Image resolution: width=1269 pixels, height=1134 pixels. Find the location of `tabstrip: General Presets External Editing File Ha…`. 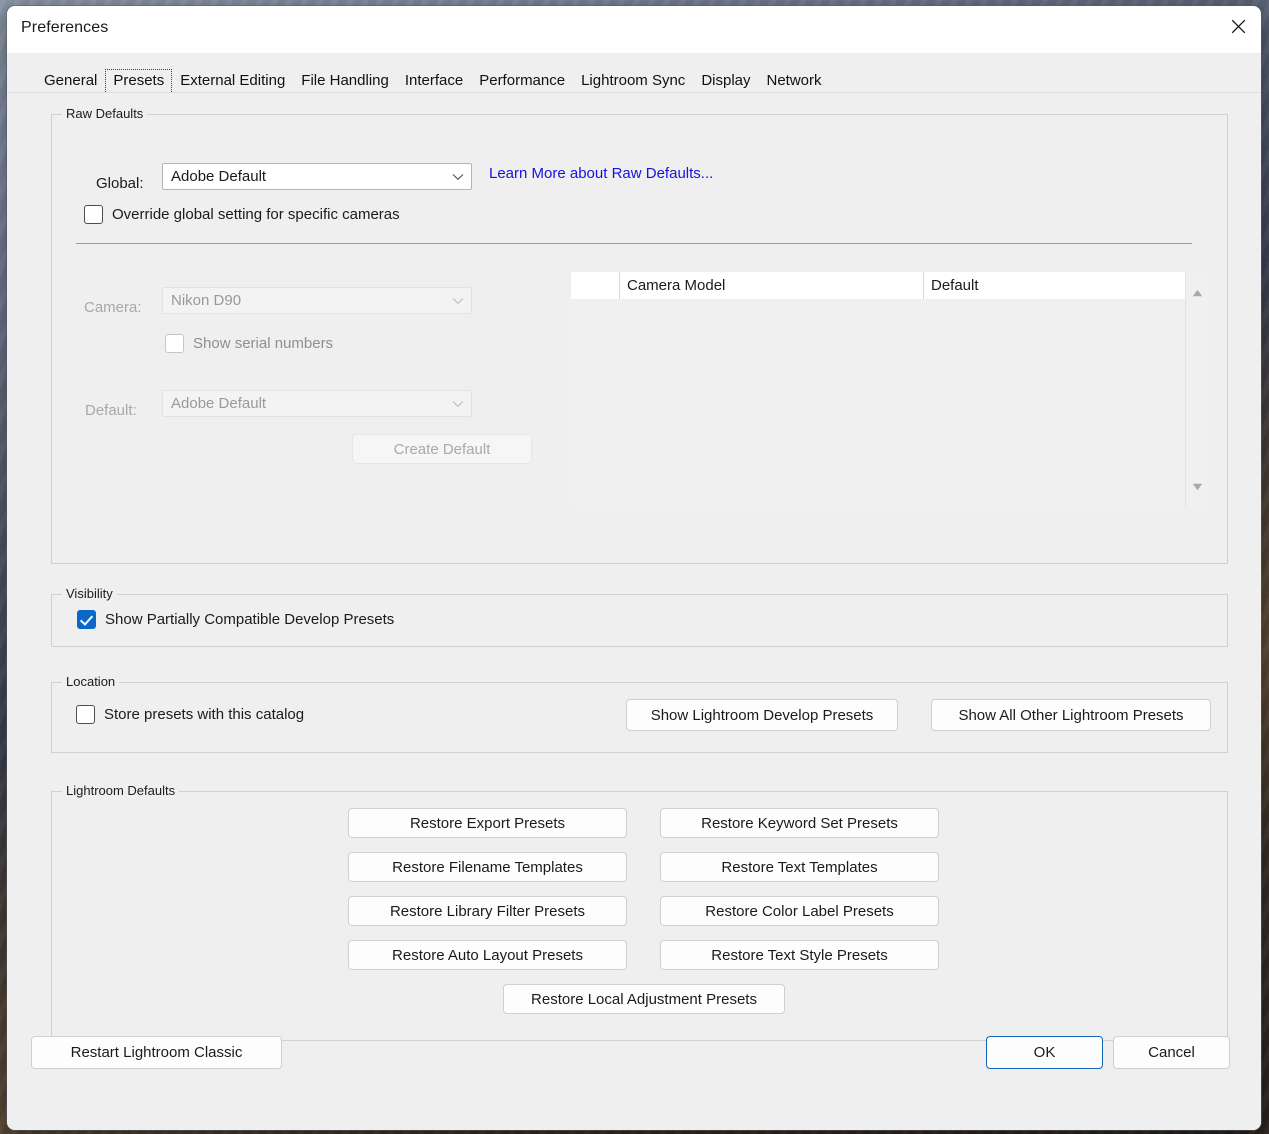

tabstrip: General Presets External Editing File Ha… is located at coordinates (634, 73).